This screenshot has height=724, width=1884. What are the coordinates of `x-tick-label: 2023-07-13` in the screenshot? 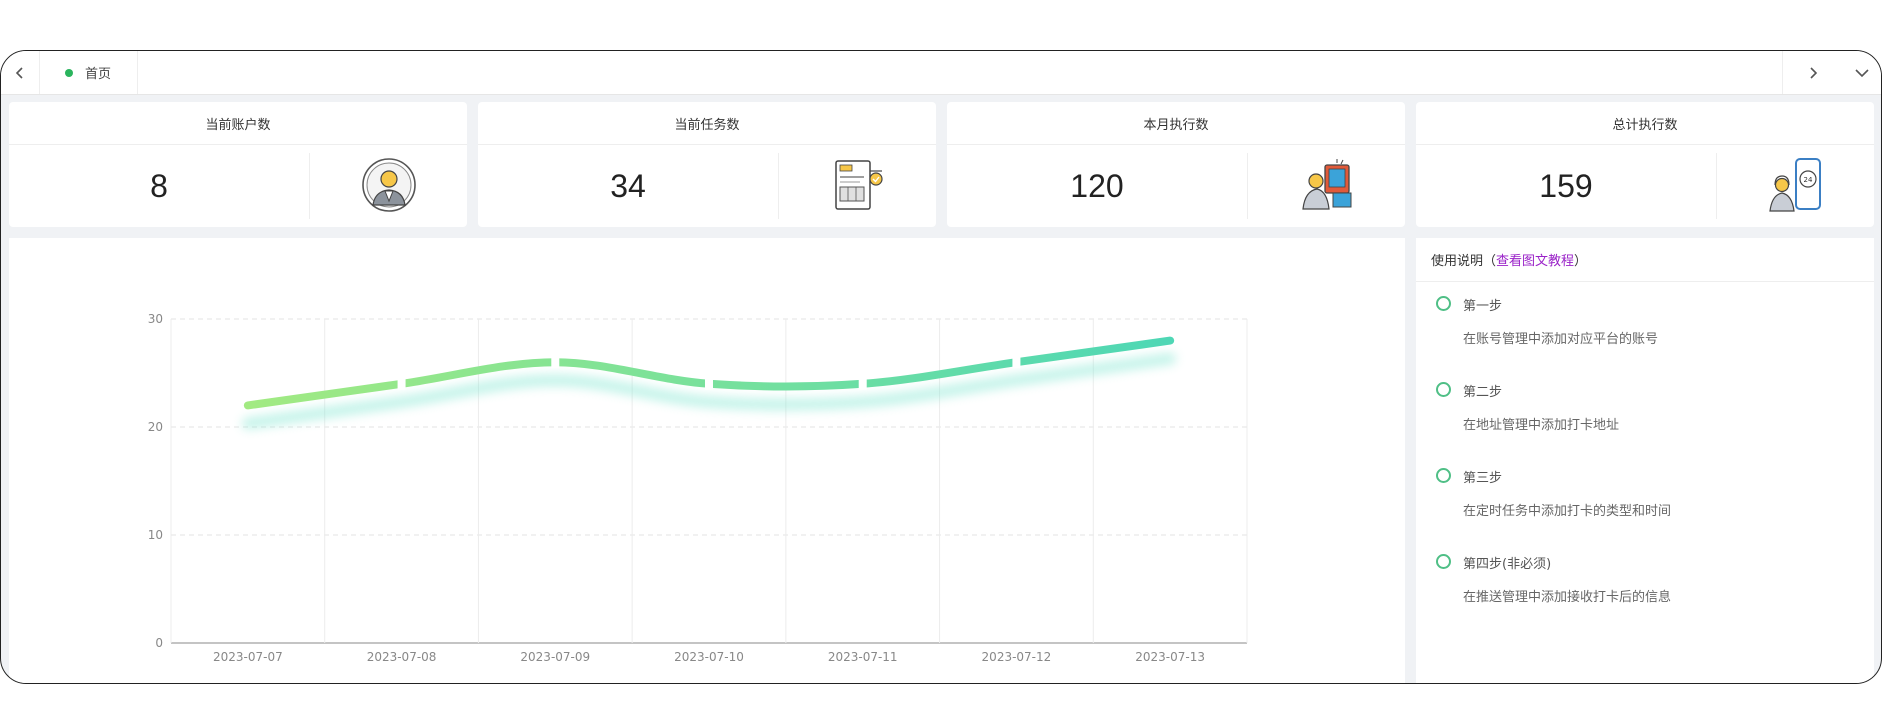 It's located at (1170, 657).